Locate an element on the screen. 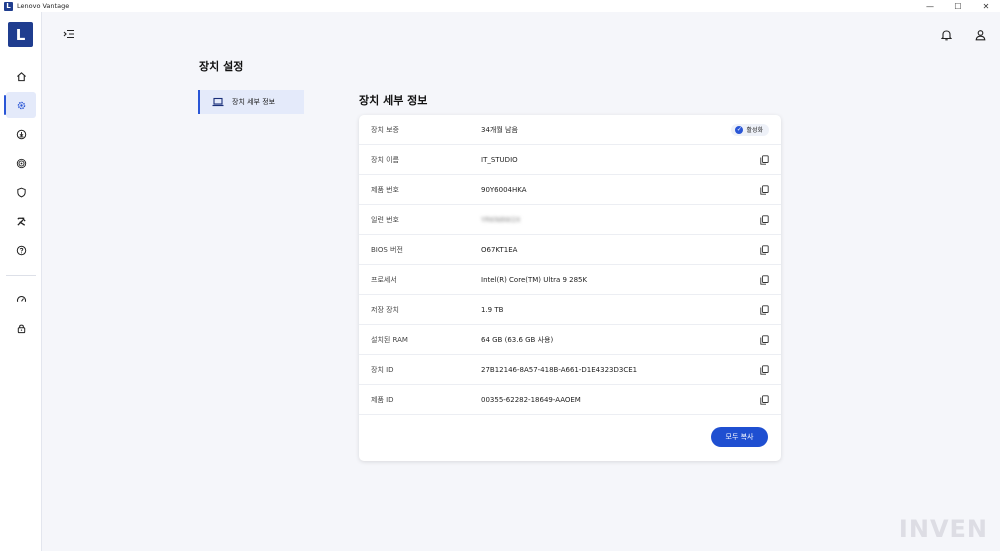 The height and width of the screenshot is (551, 1000). collapse-menu-icon is located at coordinates (68, 34).